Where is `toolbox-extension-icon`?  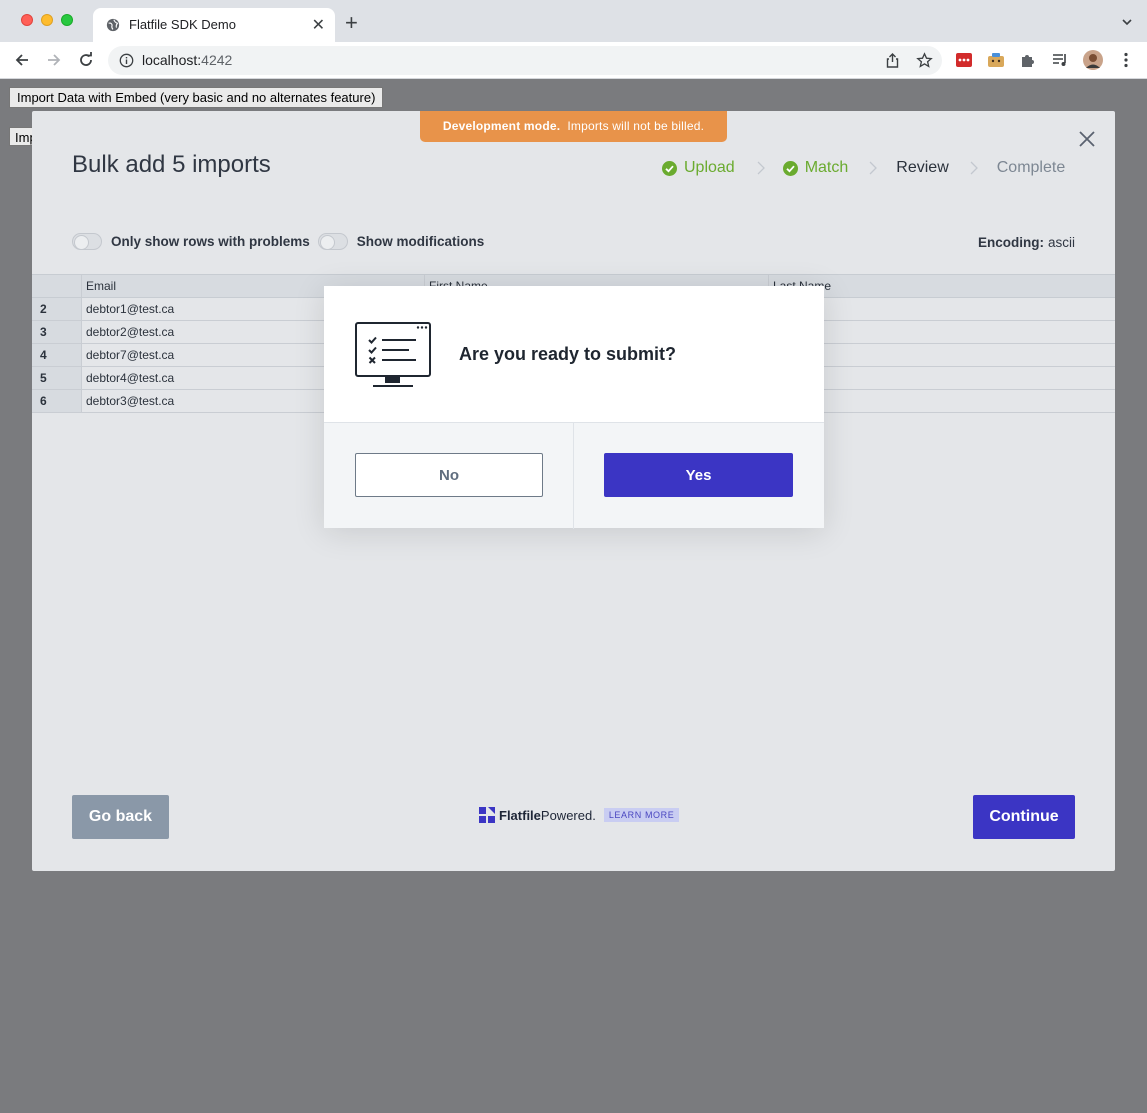
toolbox-extension-icon is located at coordinates (996, 60).